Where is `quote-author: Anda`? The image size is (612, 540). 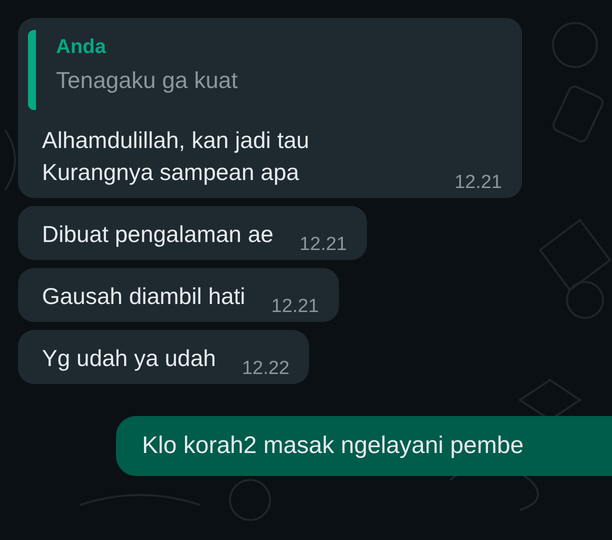
quote-author: Anda is located at coordinates (82, 47).